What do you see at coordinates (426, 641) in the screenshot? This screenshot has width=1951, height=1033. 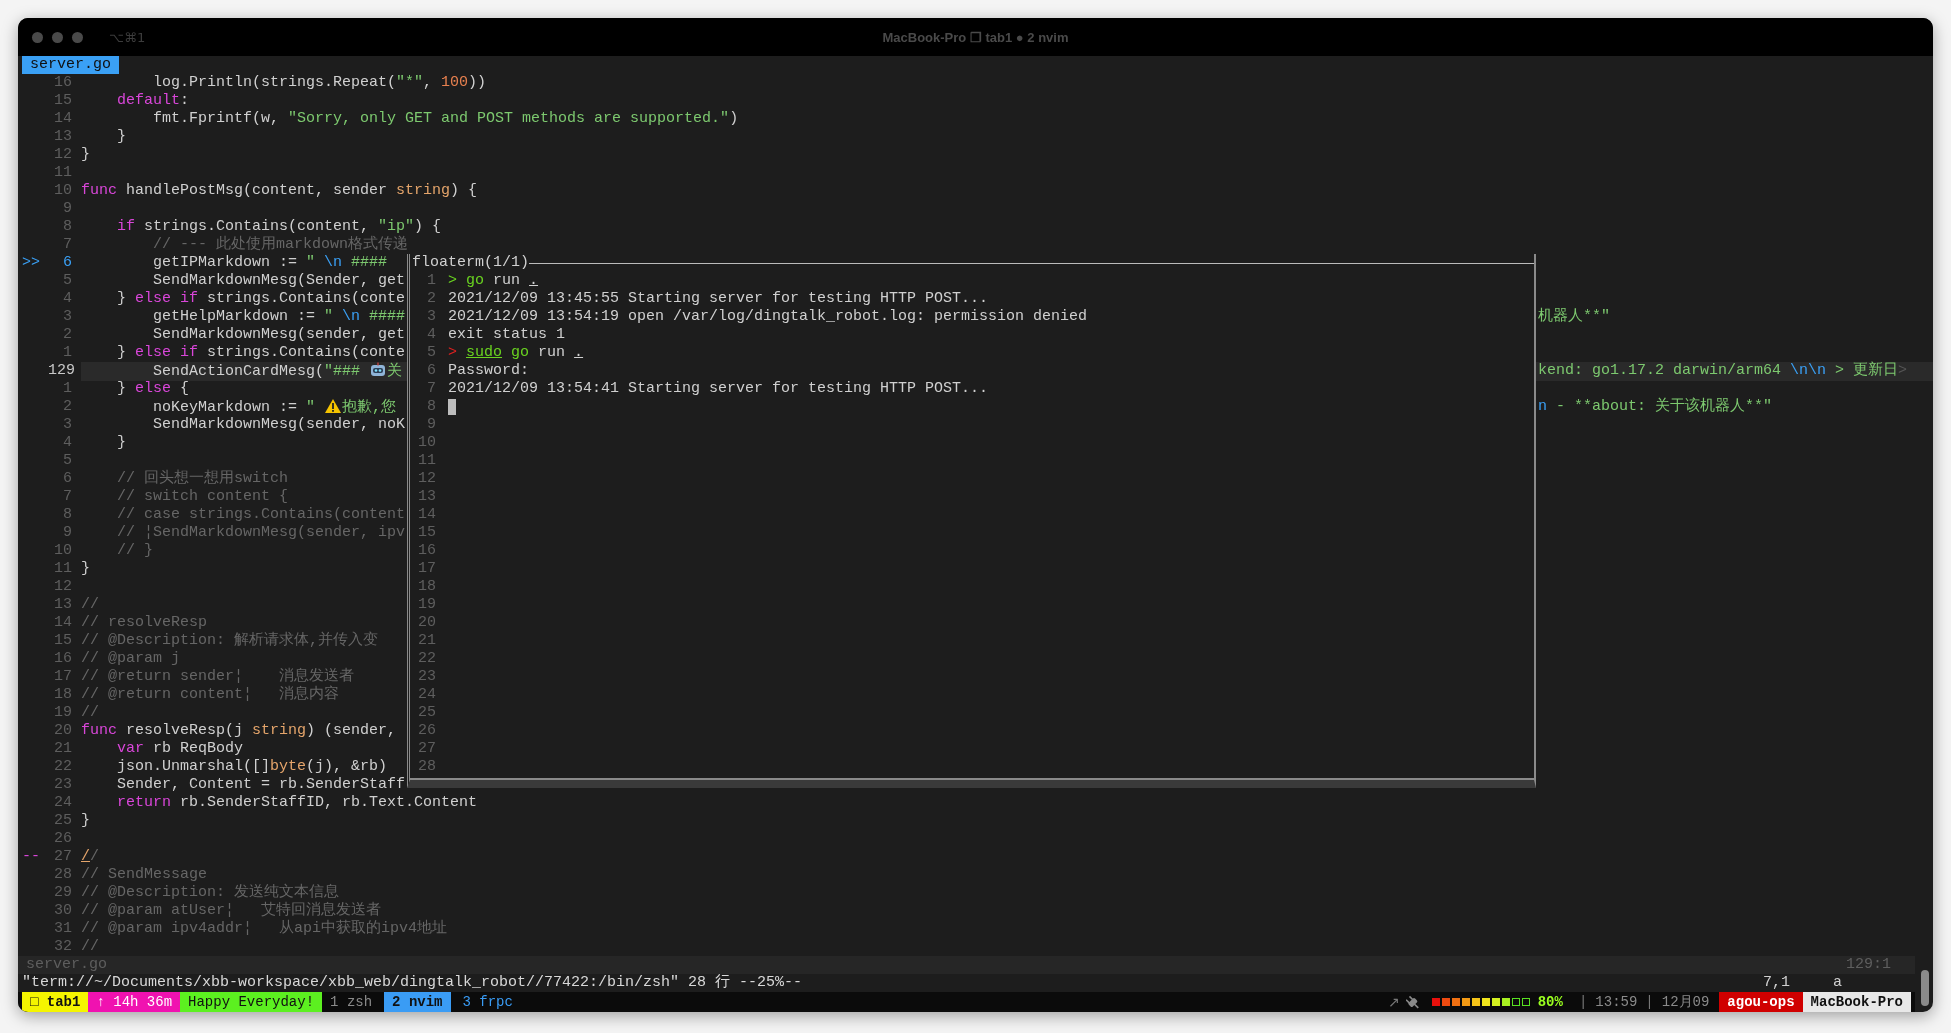 I see `line-number: 21` at bounding box center [426, 641].